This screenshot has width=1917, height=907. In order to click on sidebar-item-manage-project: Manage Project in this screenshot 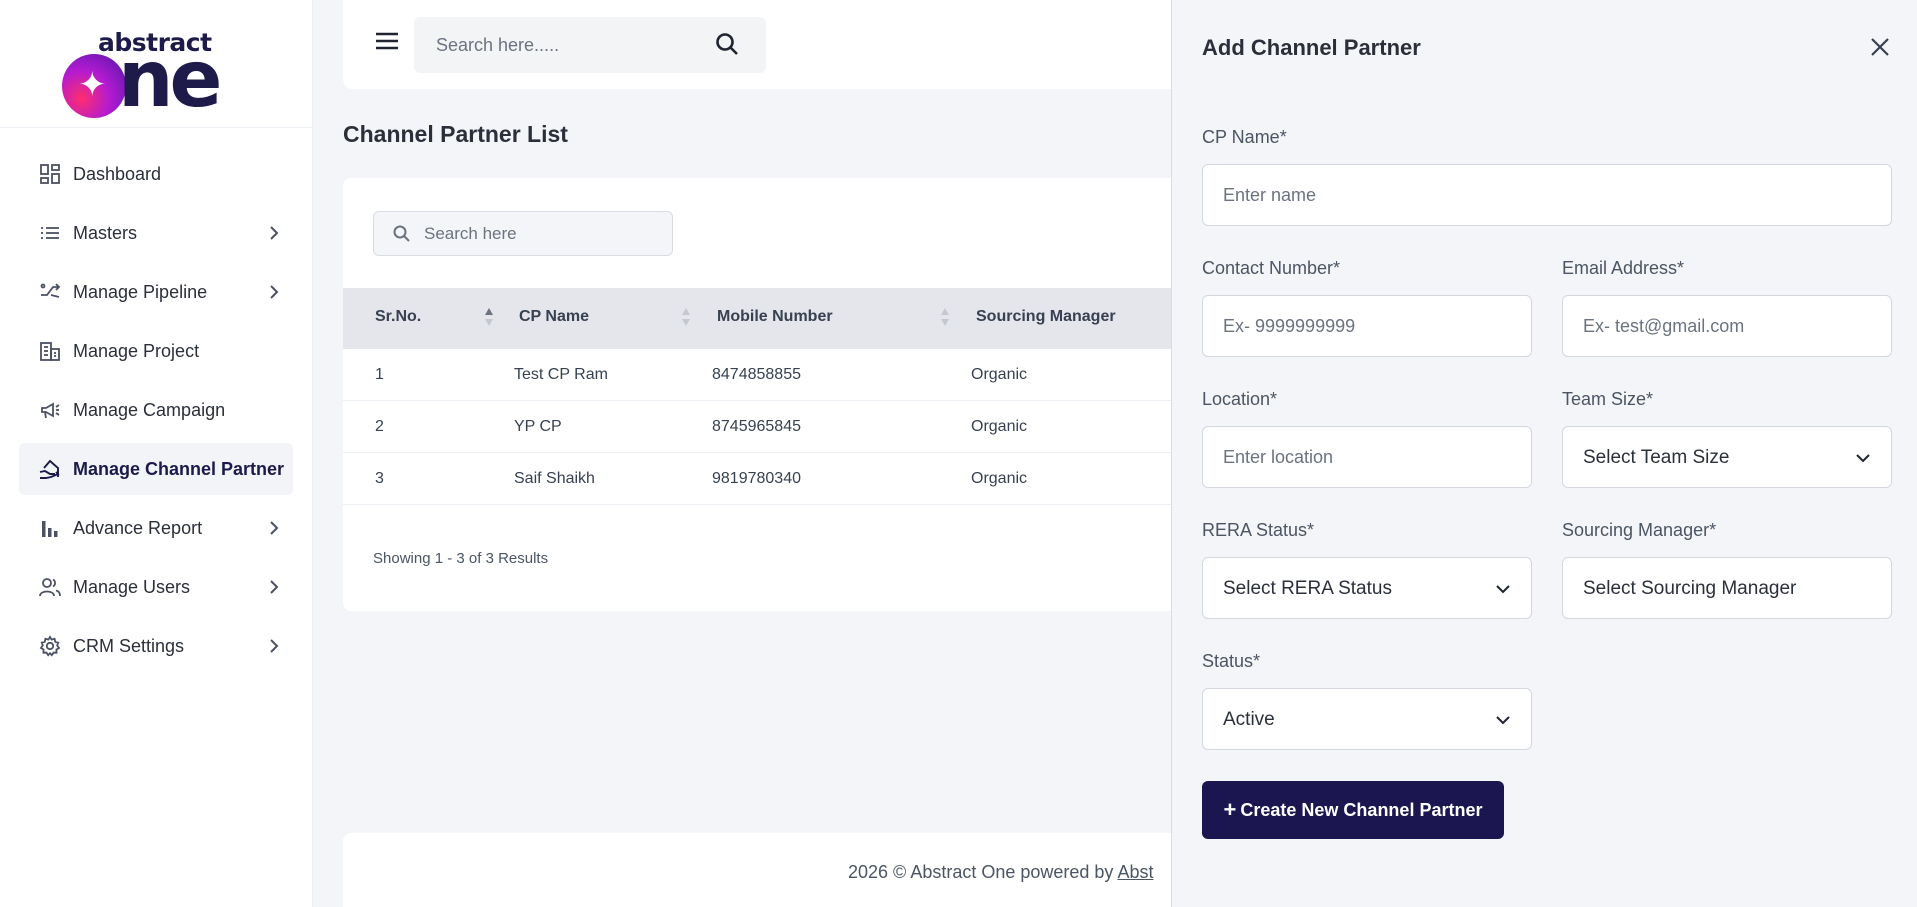, I will do `click(156, 351)`.